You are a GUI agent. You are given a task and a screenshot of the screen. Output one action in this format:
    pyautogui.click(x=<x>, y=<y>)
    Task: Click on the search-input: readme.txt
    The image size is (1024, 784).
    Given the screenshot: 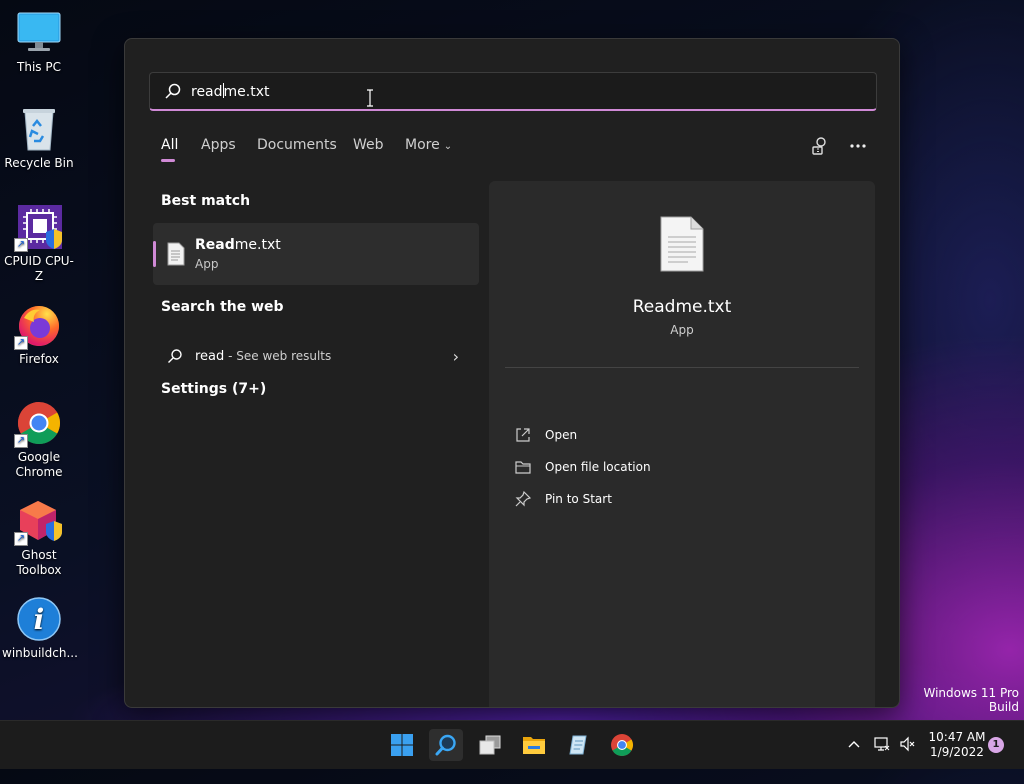 What is the action you would take?
    pyautogui.click(x=513, y=91)
    